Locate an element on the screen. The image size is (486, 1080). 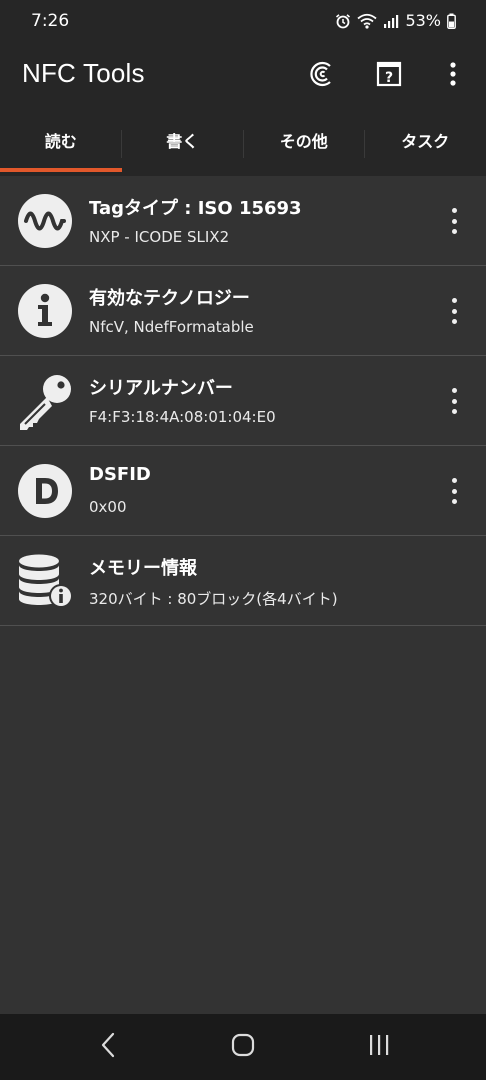
nfc-icon is located at coordinates (322, 76).